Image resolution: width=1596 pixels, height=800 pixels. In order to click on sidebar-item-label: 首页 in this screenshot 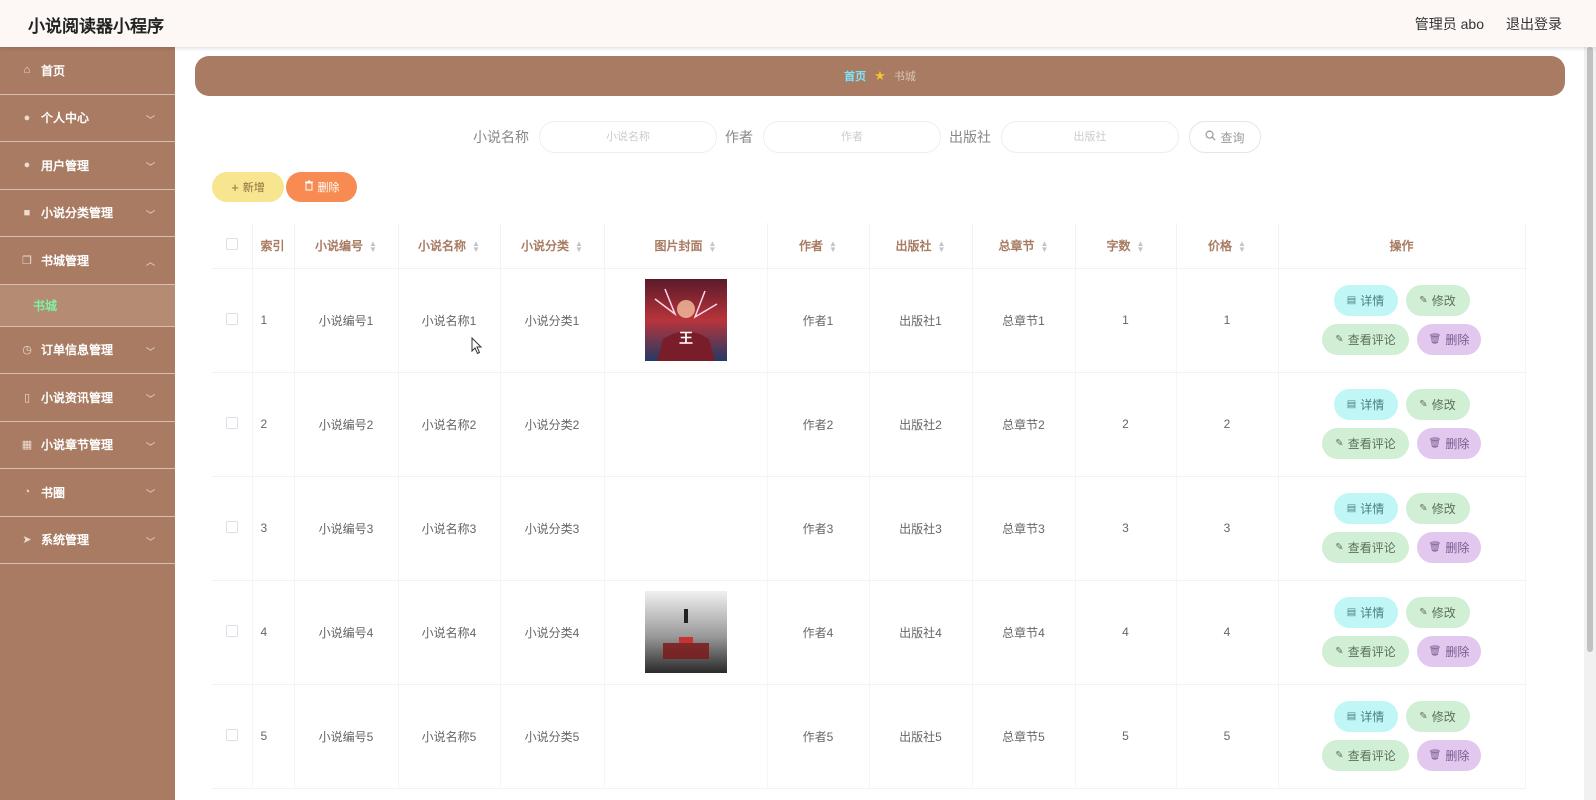, I will do `click(53, 70)`.